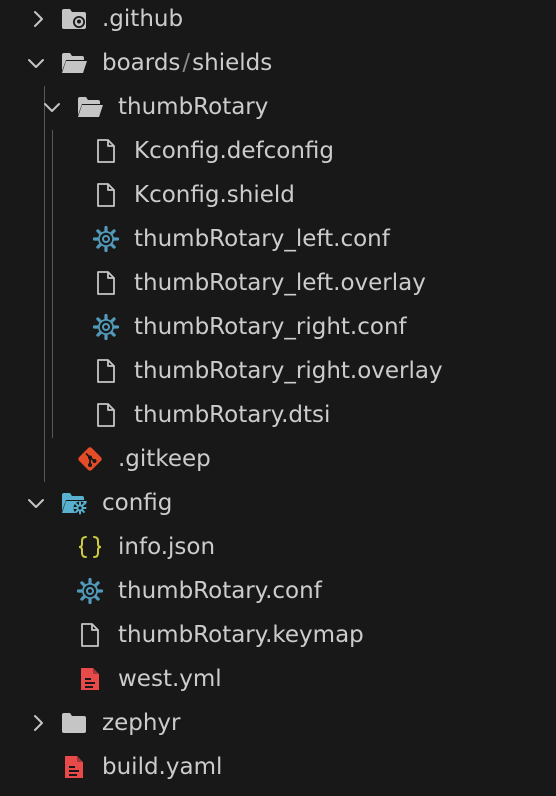 This screenshot has height=796, width=556. Describe the element at coordinates (74, 723) in the screenshot. I see `folder-icon` at that location.